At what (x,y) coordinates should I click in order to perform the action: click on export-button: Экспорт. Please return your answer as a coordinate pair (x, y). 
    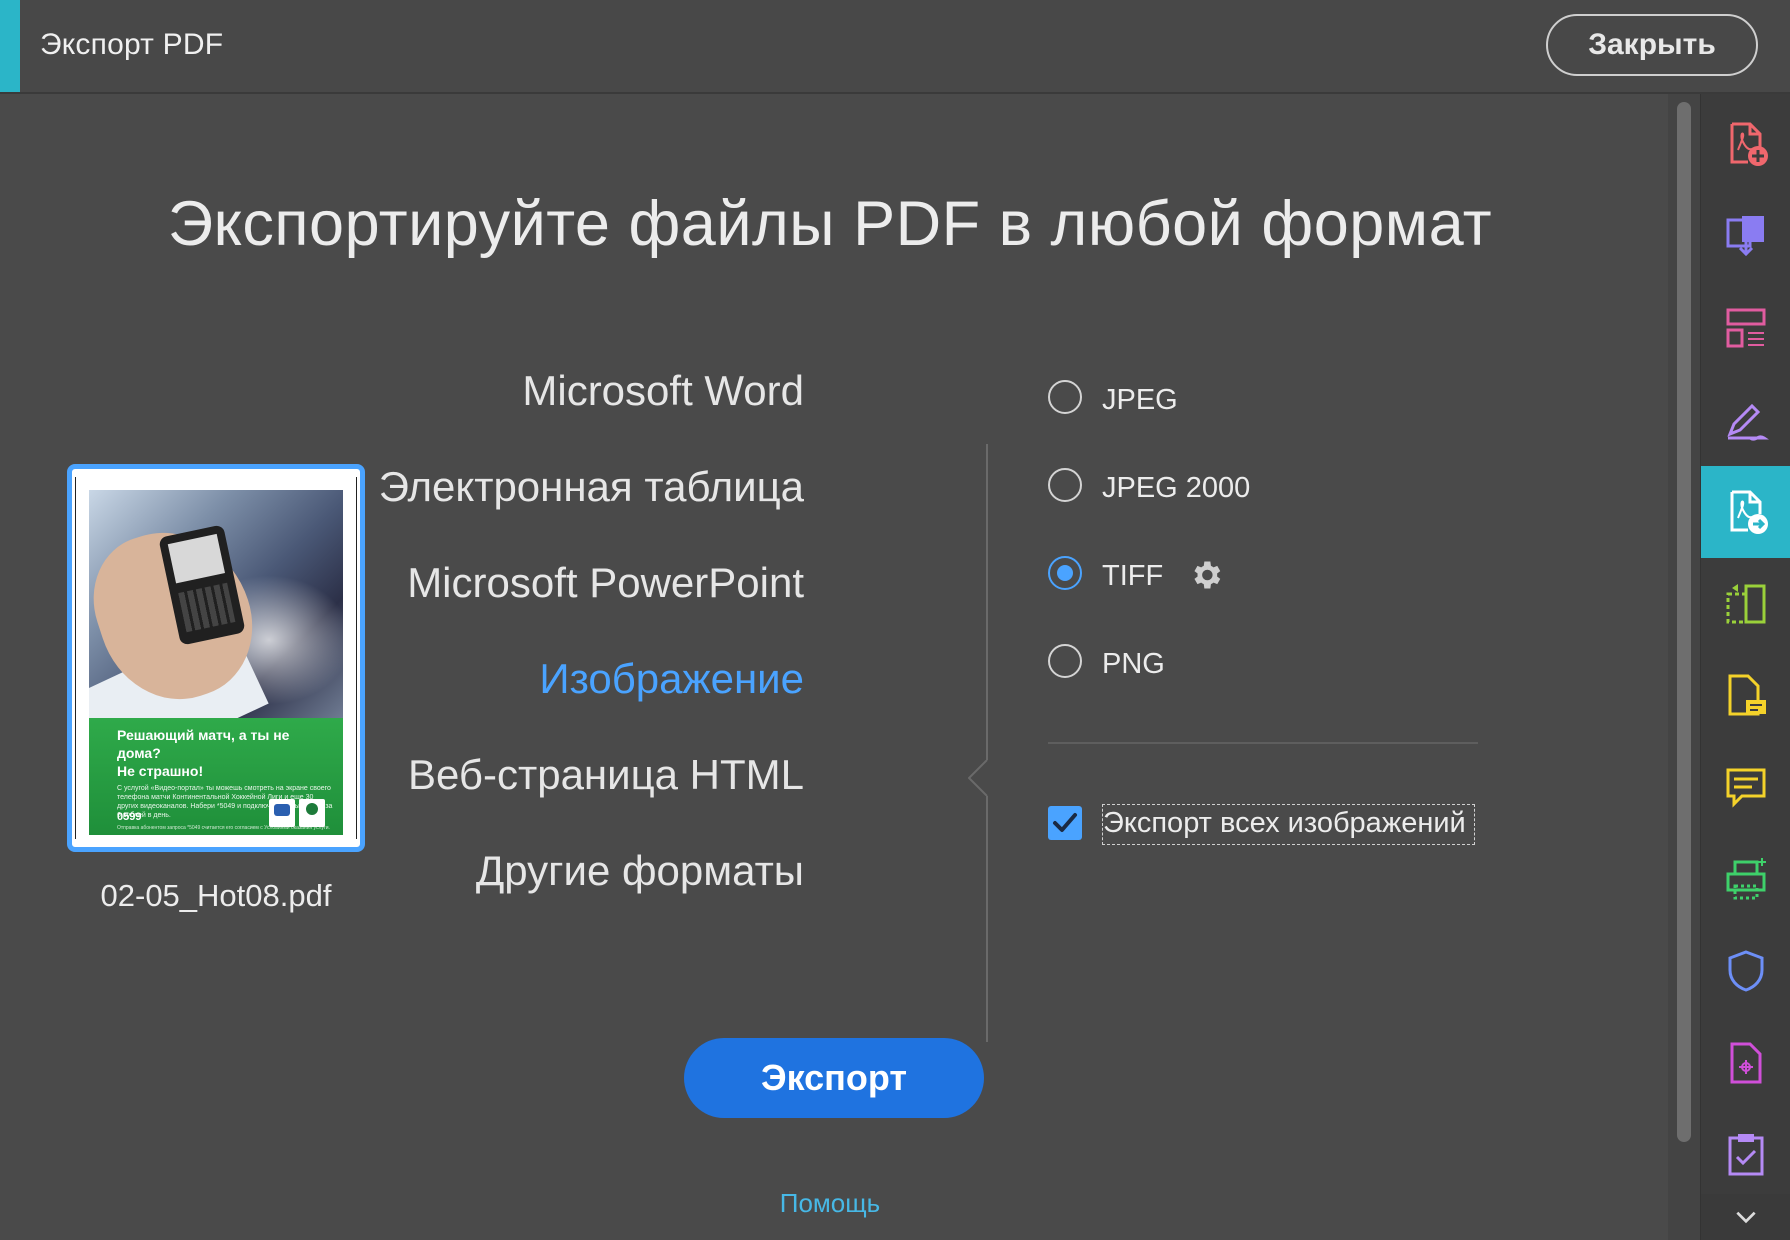
    Looking at the image, I should click on (834, 1078).